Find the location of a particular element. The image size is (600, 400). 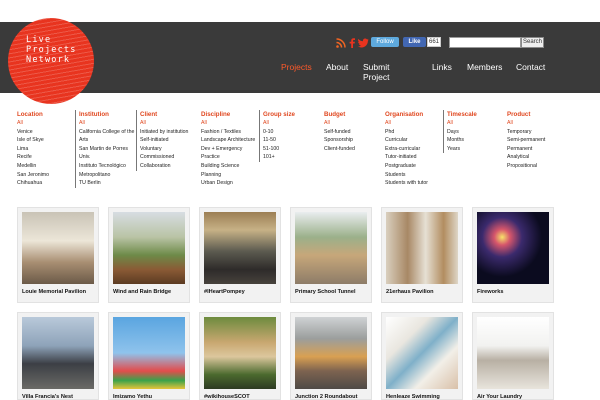

roundabout-photo is located at coordinates (331, 353).